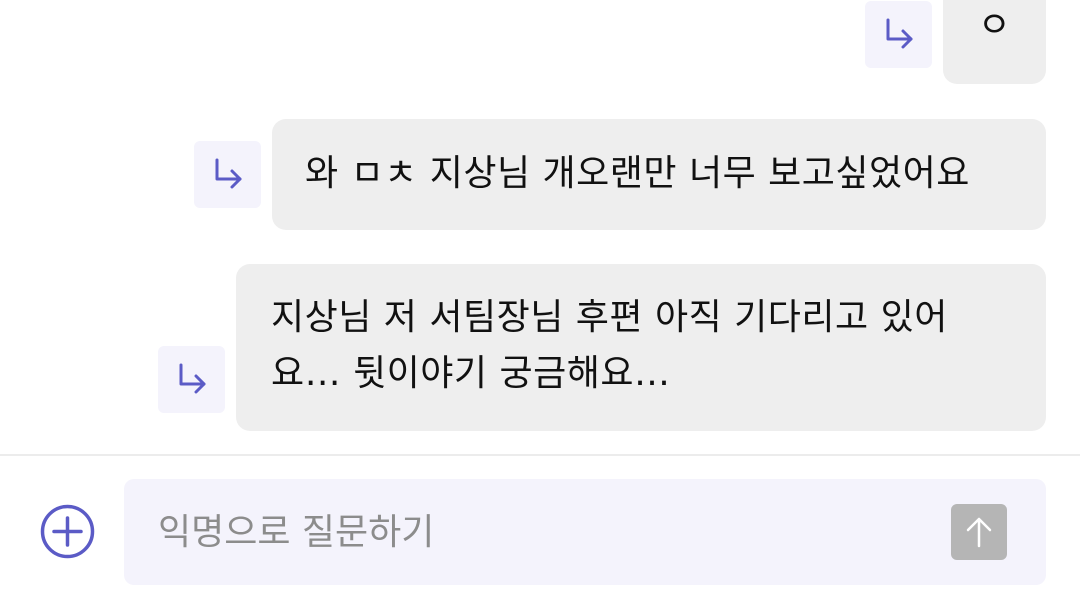  I want to click on message-row: ㅇ, so click(955, 42).